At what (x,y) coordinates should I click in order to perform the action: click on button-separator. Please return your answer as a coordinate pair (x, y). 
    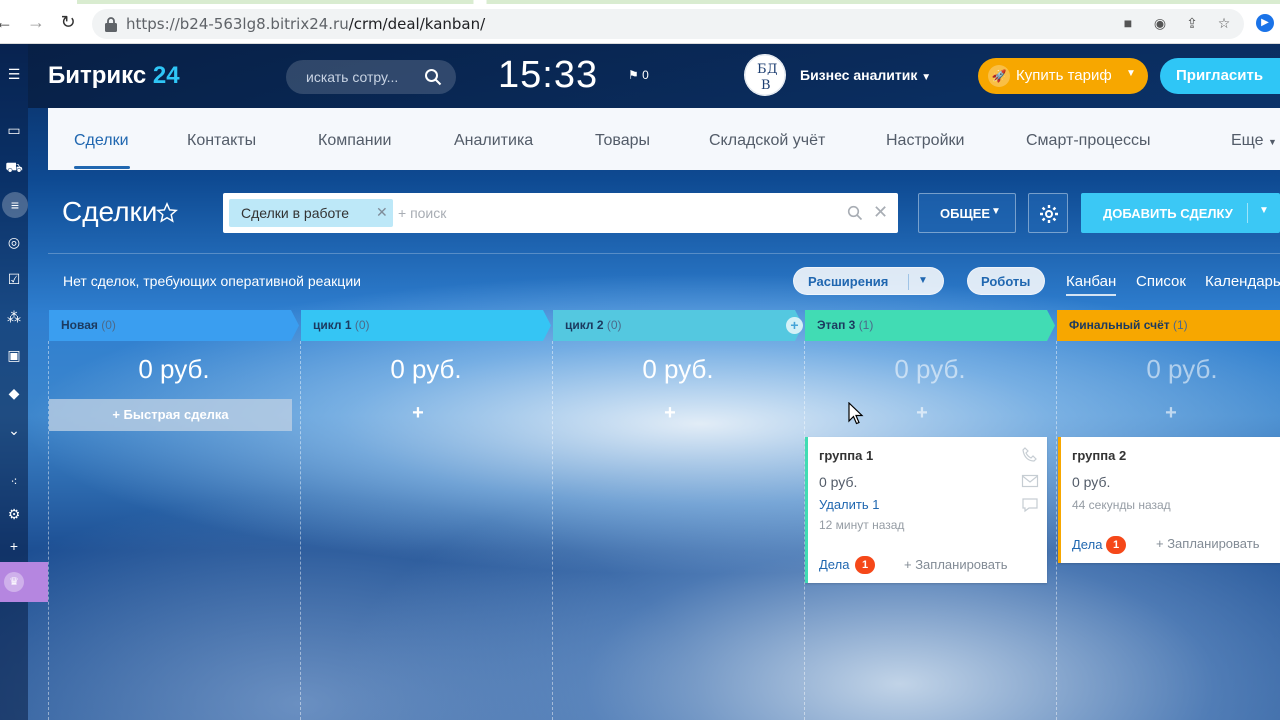
    Looking at the image, I should click on (908, 282).